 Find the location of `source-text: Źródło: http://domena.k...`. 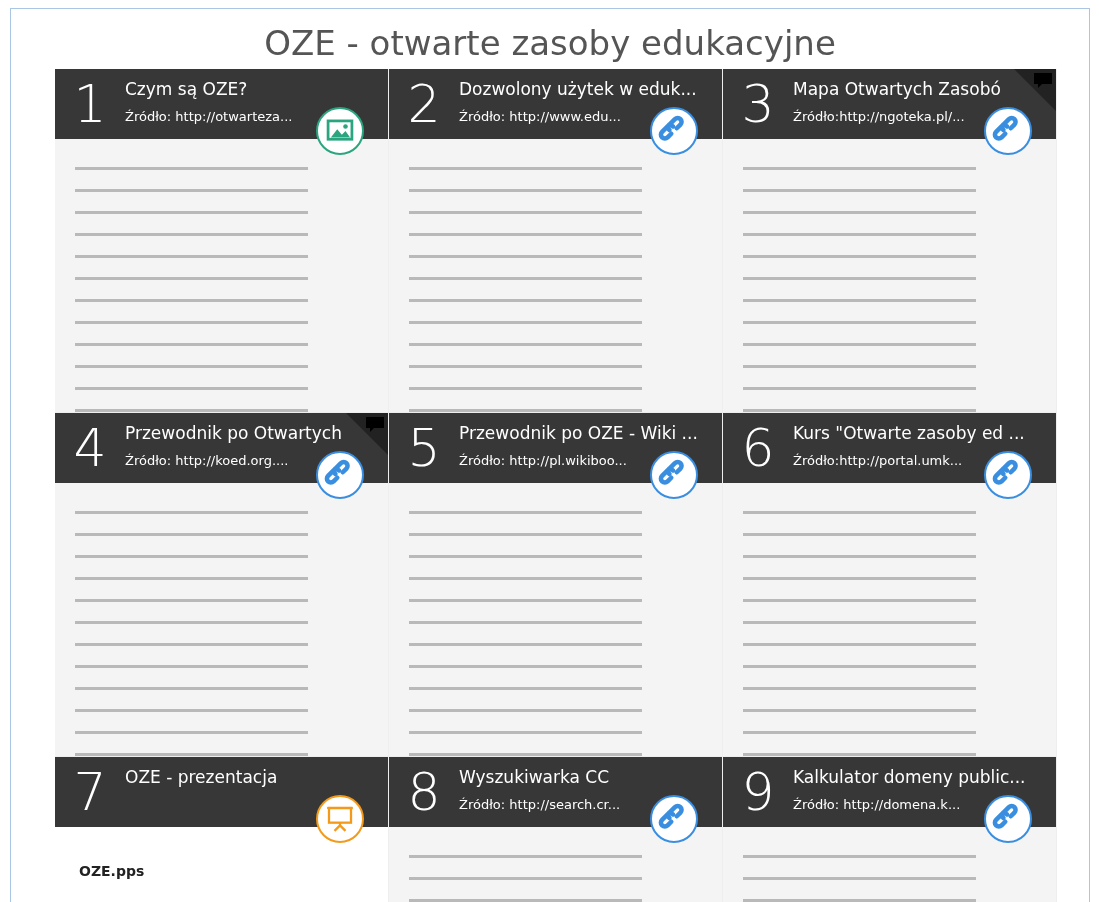

source-text: Źródło: http://domena.k... is located at coordinates (877, 804).